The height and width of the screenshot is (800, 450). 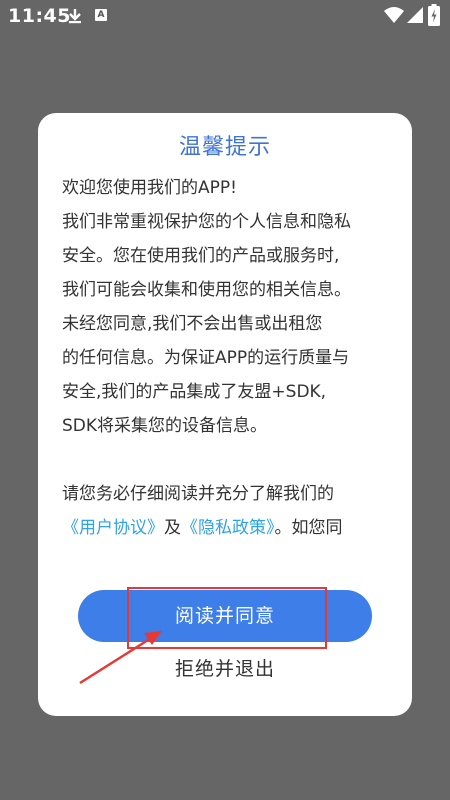 What do you see at coordinates (224, 147) in the screenshot?
I see `dialog-title: 温馨提示` at bounding box center [224, 147].